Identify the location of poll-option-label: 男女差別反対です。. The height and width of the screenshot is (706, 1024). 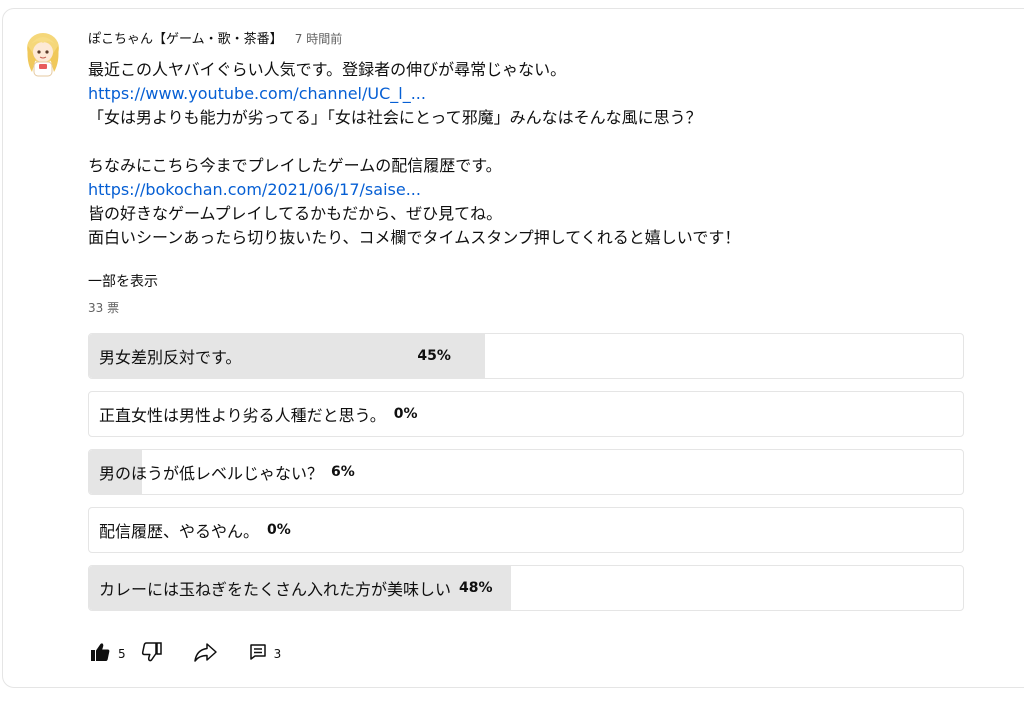
(170, 357).